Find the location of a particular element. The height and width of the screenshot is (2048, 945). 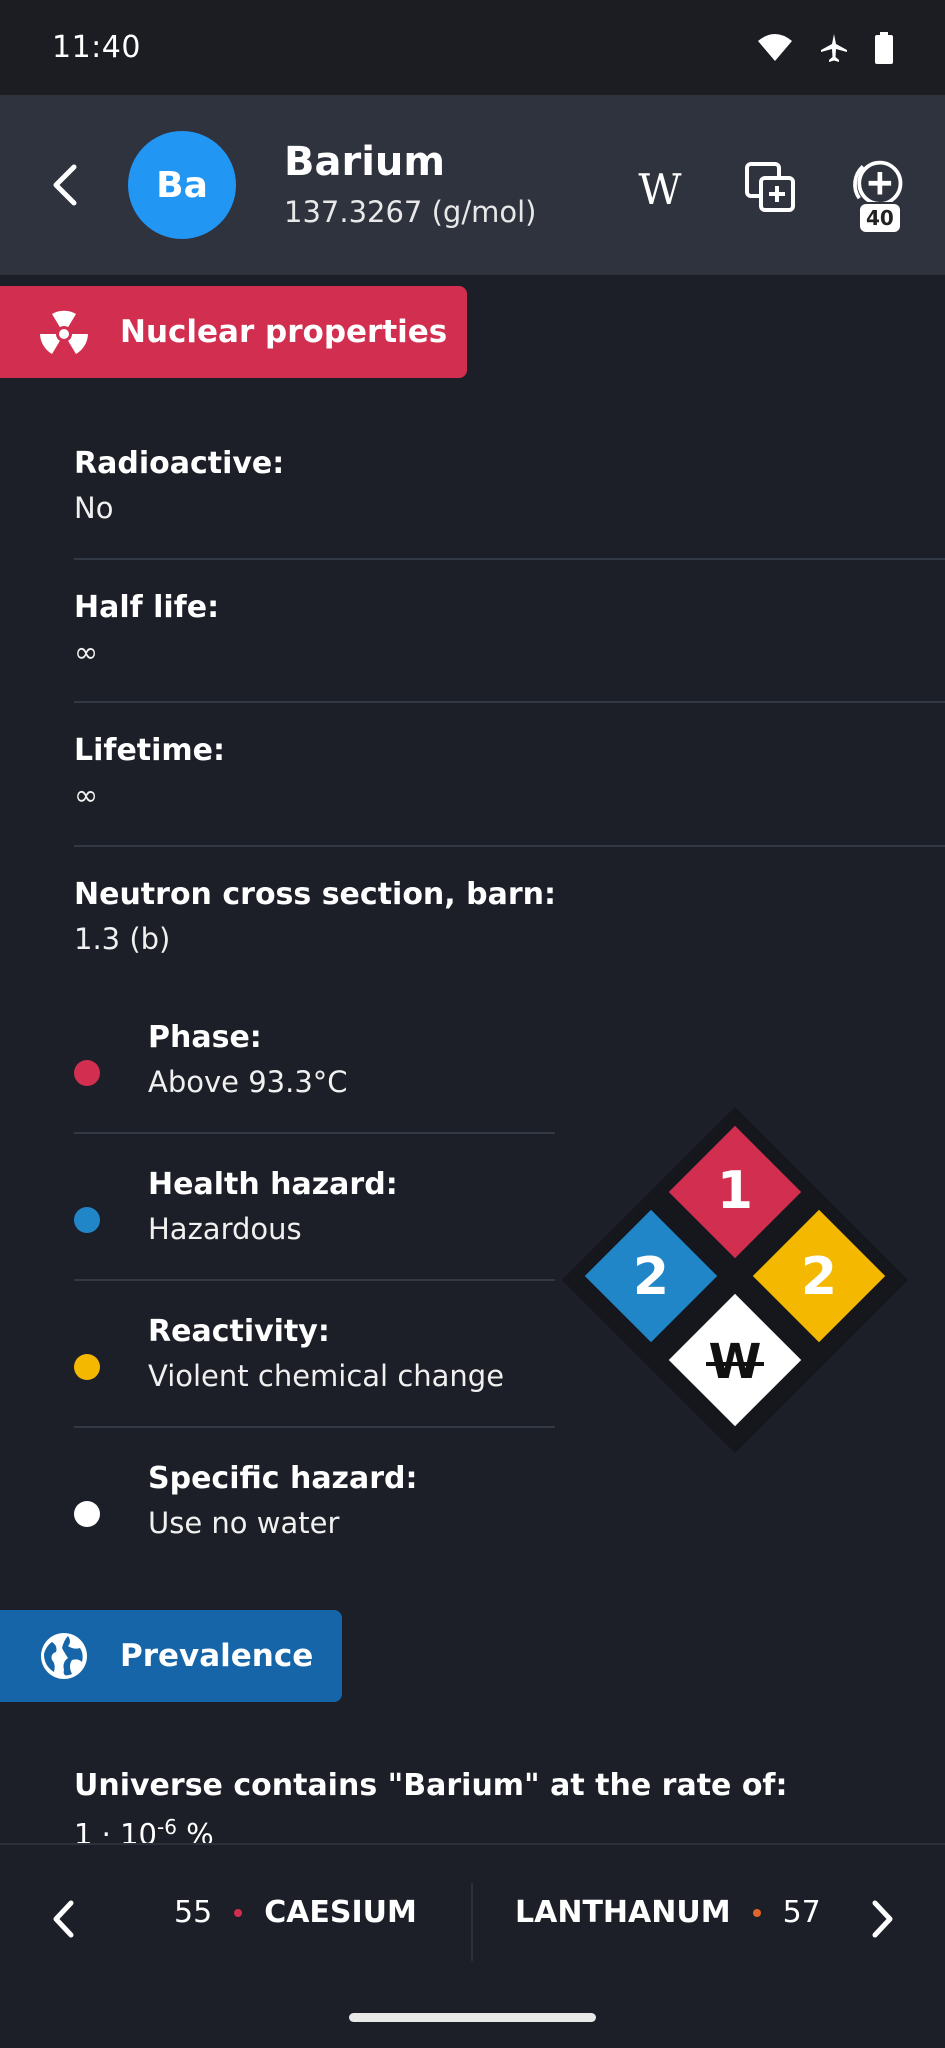

hazard-value: Use no water is located at coordinates (244, 1523).